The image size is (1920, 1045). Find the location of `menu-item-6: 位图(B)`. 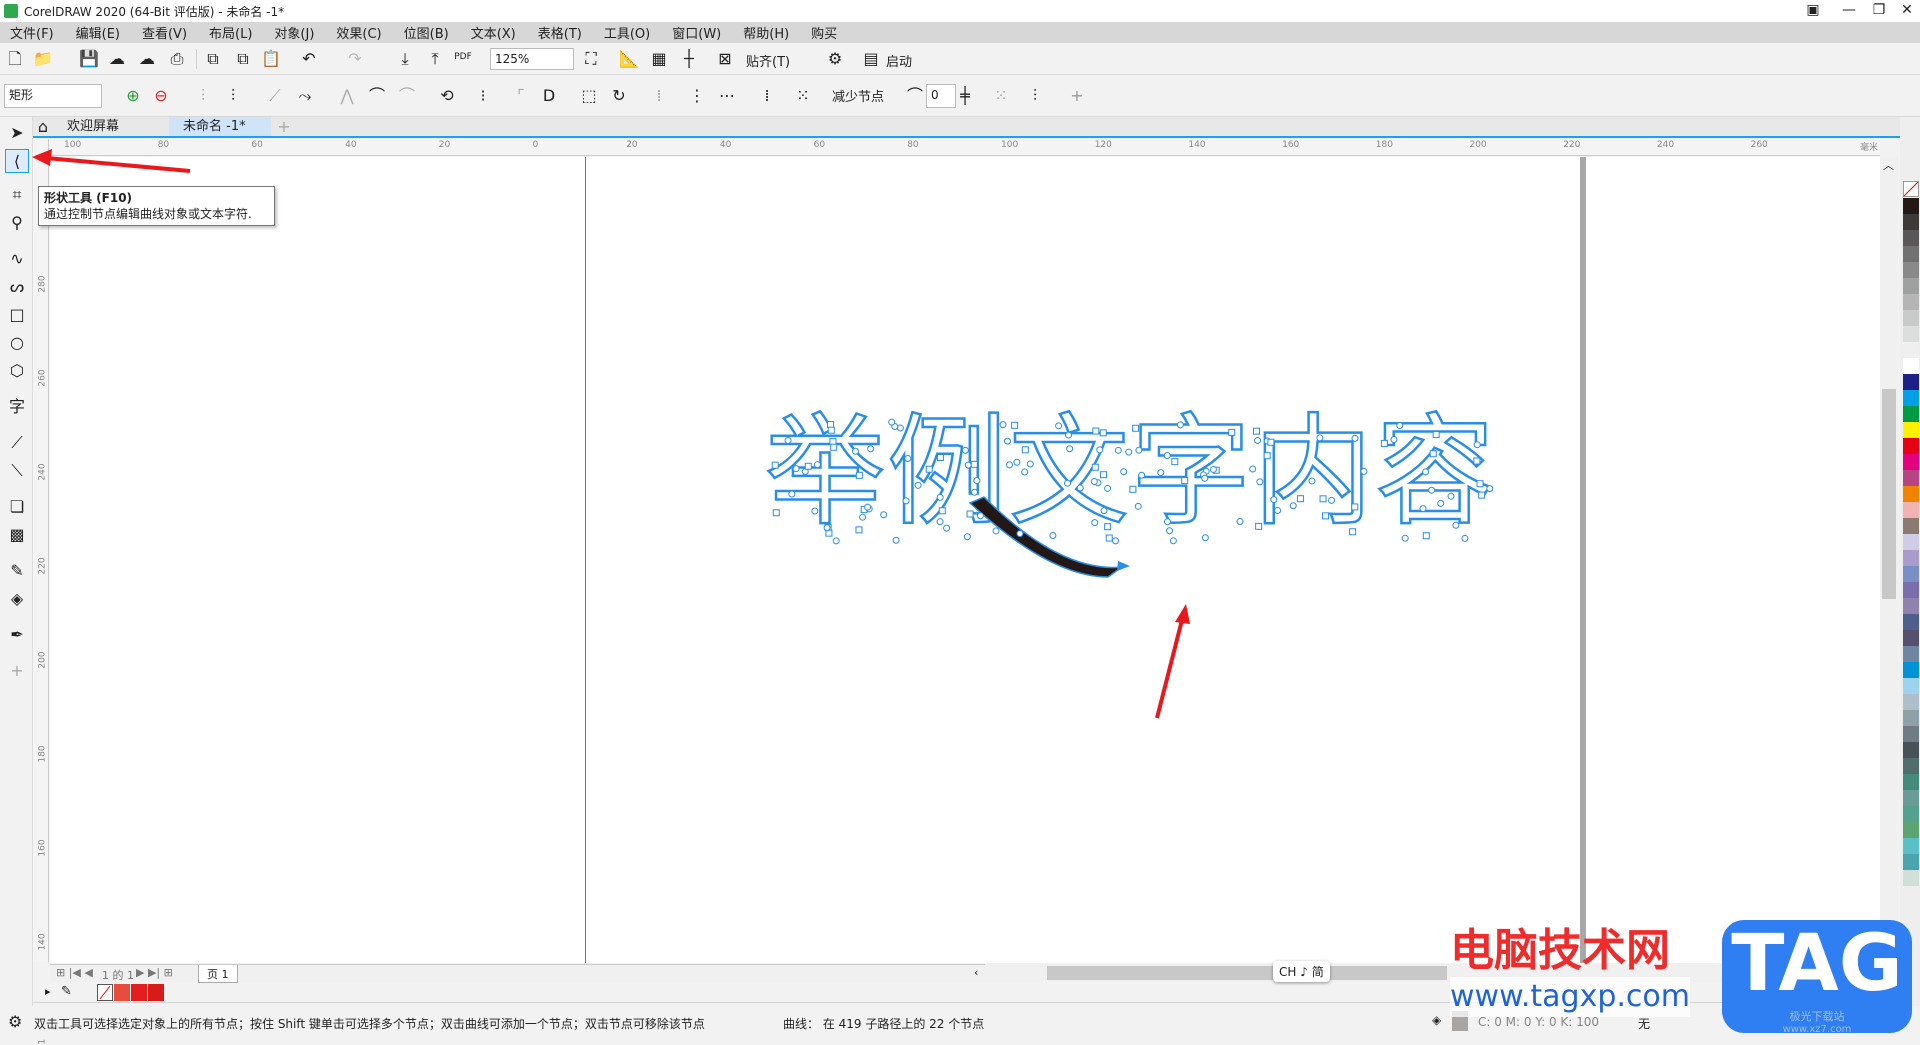

menu-item-6: 位图(B) is located at coordinates (426, 32).